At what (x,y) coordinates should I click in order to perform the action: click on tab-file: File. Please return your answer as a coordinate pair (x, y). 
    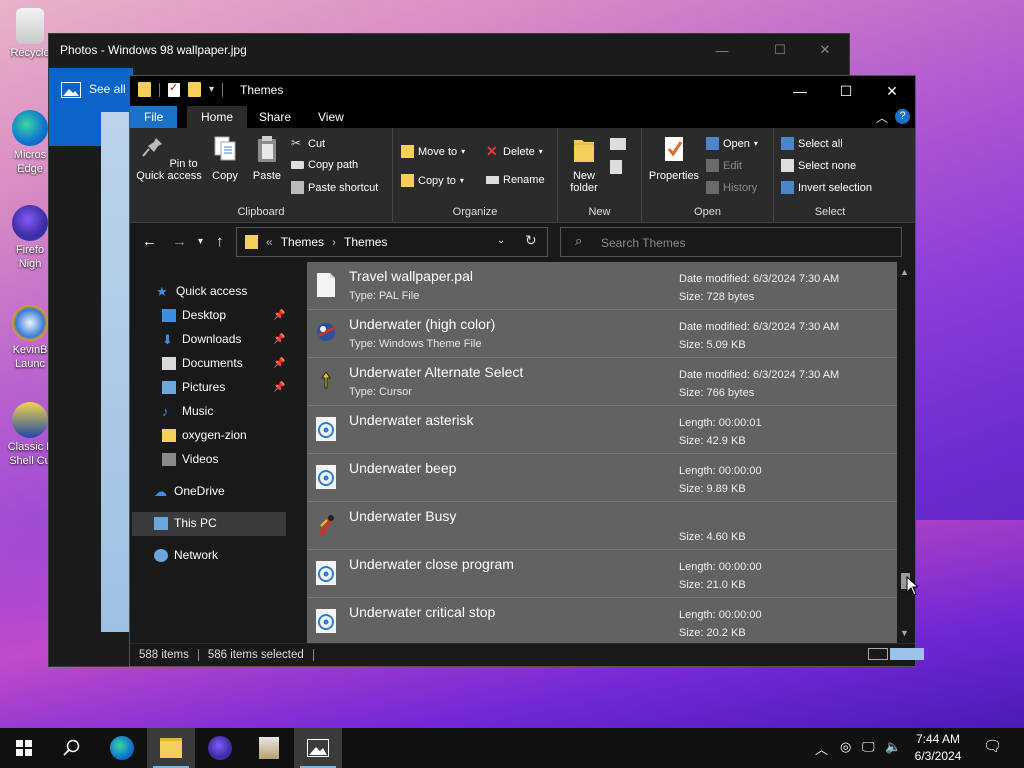
    Looking at the image, I should click on (154, 117).